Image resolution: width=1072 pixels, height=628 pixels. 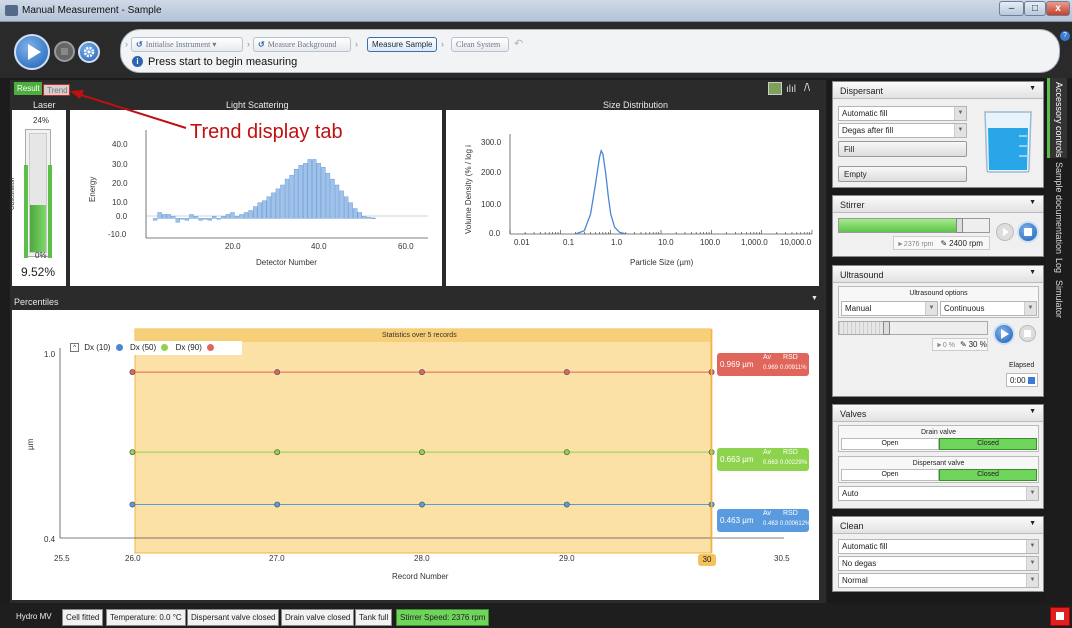 I want to click on settings-button, so click(x=89, y=52).